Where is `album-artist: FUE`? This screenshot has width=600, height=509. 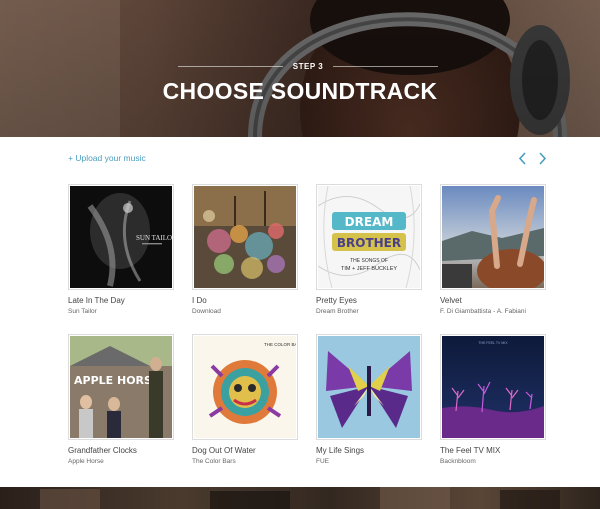 album-artist: FUE is located at coordinates (322, 461).